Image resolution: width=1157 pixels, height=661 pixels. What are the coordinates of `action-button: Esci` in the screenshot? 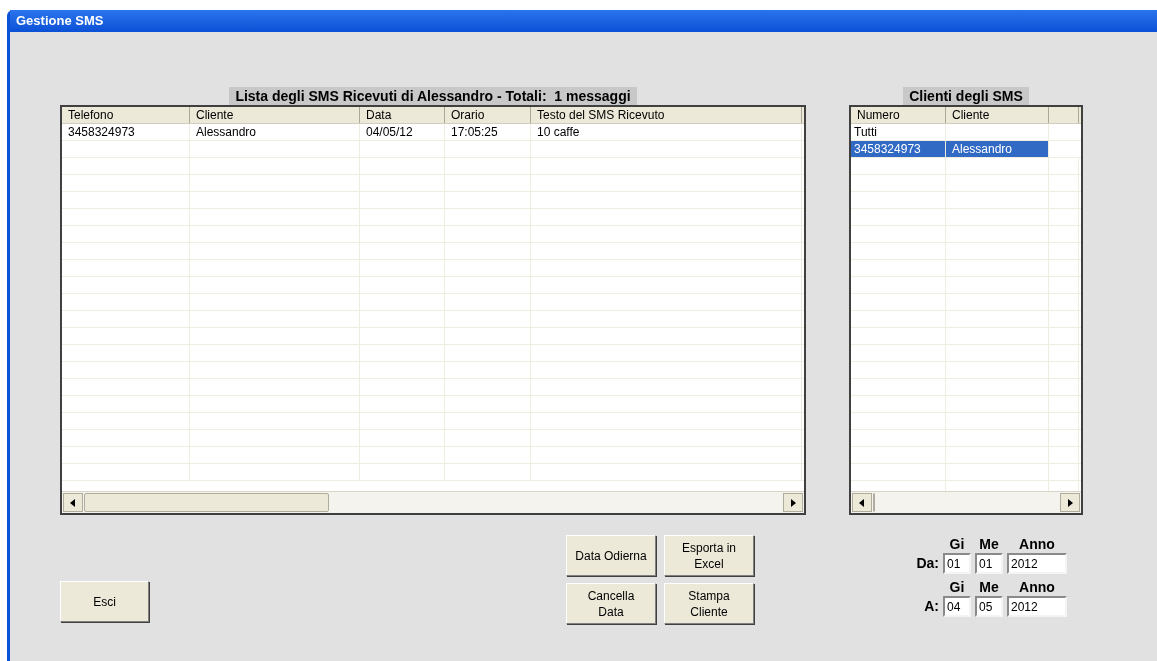 It's located at (104, 601).